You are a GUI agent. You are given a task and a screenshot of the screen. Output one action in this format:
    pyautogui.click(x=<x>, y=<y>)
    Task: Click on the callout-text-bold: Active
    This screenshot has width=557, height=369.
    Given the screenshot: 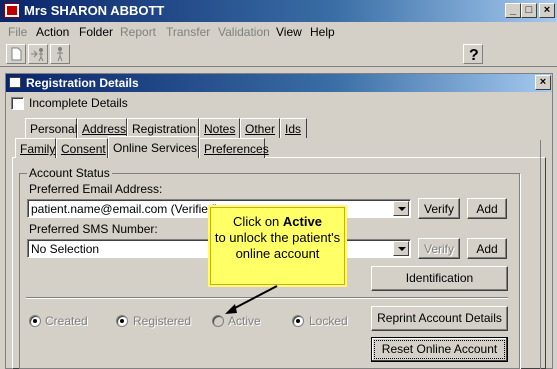 What is the action you would take?
    pyautogui.click(x=302, y=221)
    